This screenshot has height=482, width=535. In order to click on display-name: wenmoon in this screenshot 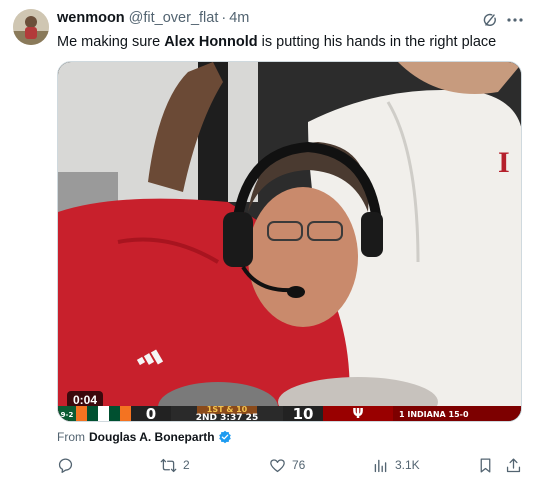, I will do `click(91, 18)`.